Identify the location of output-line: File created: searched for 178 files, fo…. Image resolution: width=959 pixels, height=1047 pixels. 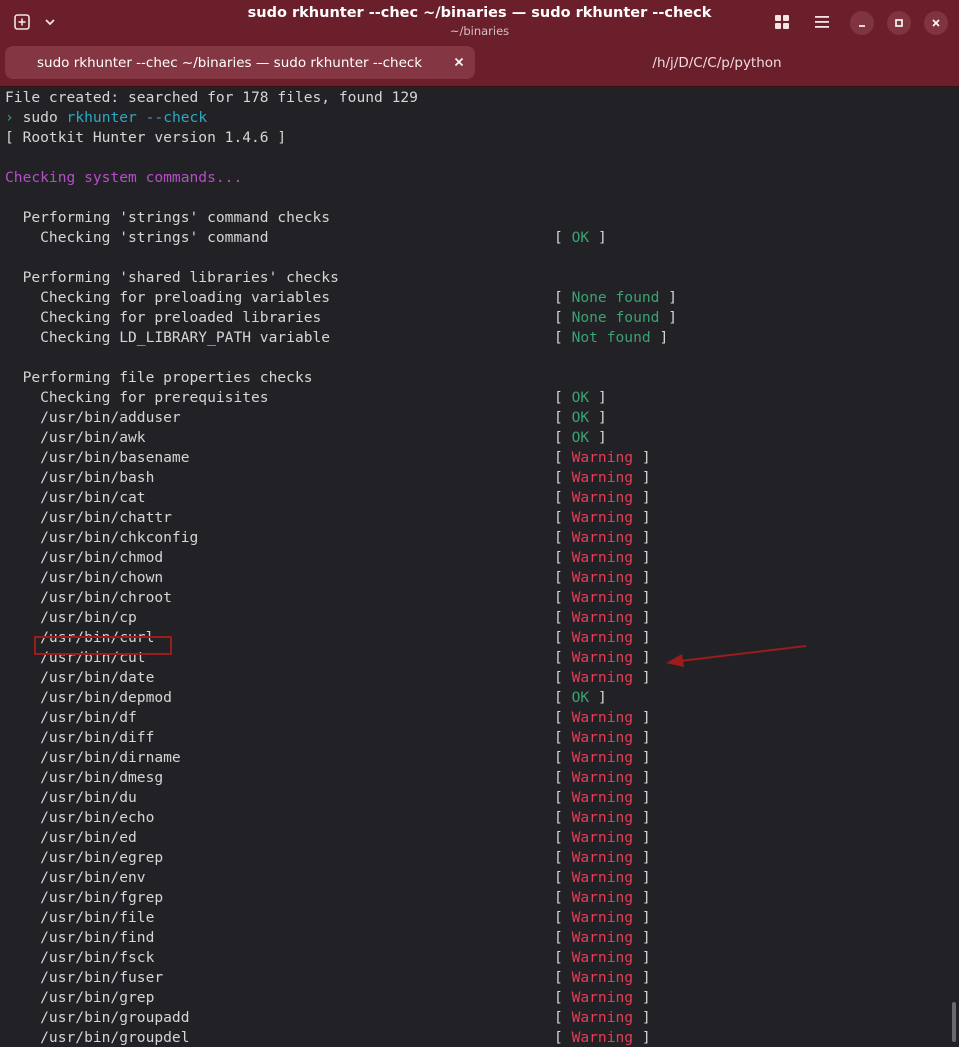
(211, 97).